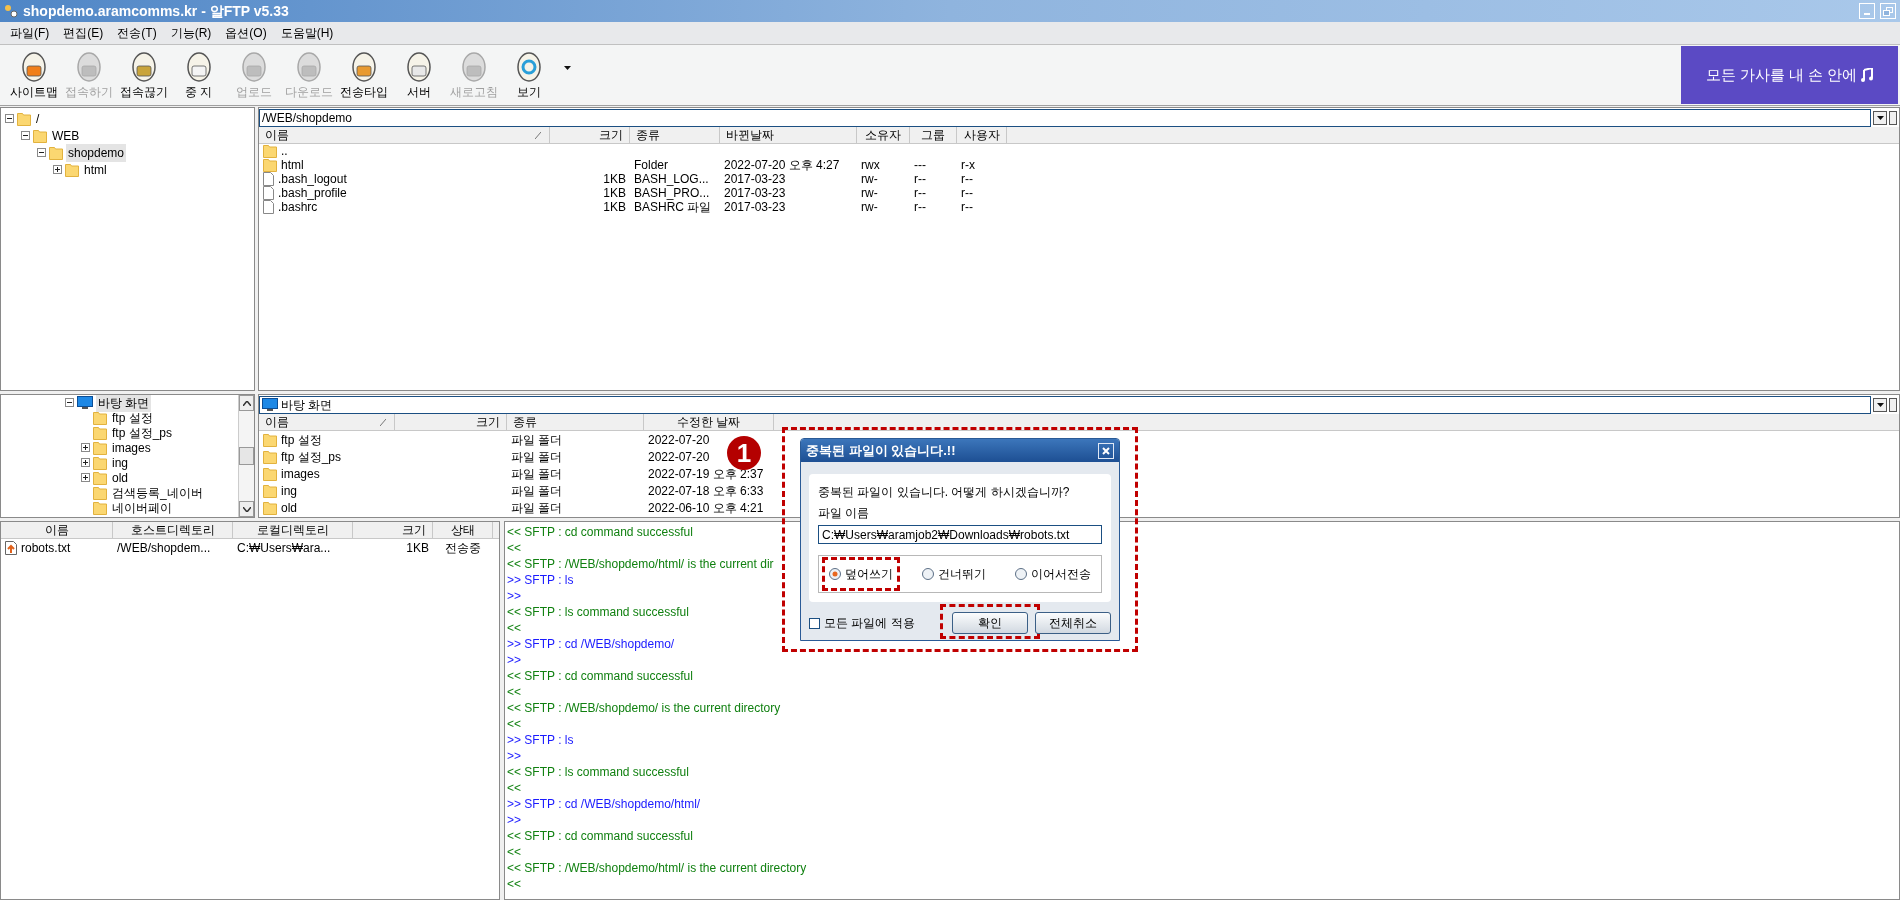  What do you see at coordinates (300, 473) in the screenshot?
I see `file-name: images` at bounding box center [300, 473].